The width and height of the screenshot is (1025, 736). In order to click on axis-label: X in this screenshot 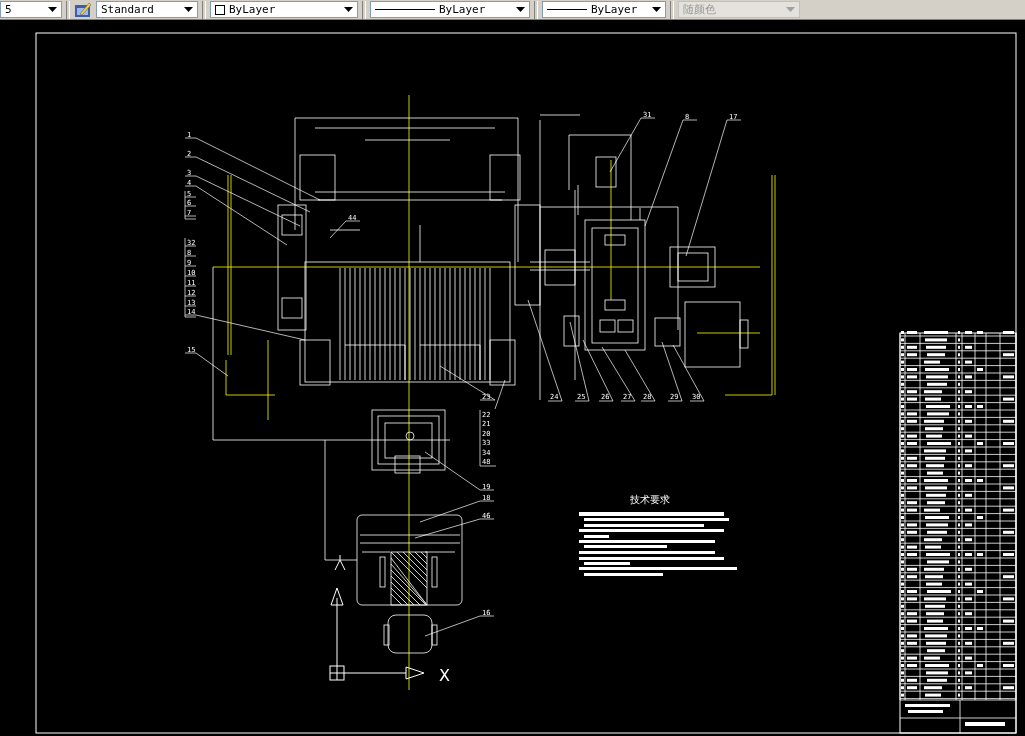, I will do `click(444, 675)`.